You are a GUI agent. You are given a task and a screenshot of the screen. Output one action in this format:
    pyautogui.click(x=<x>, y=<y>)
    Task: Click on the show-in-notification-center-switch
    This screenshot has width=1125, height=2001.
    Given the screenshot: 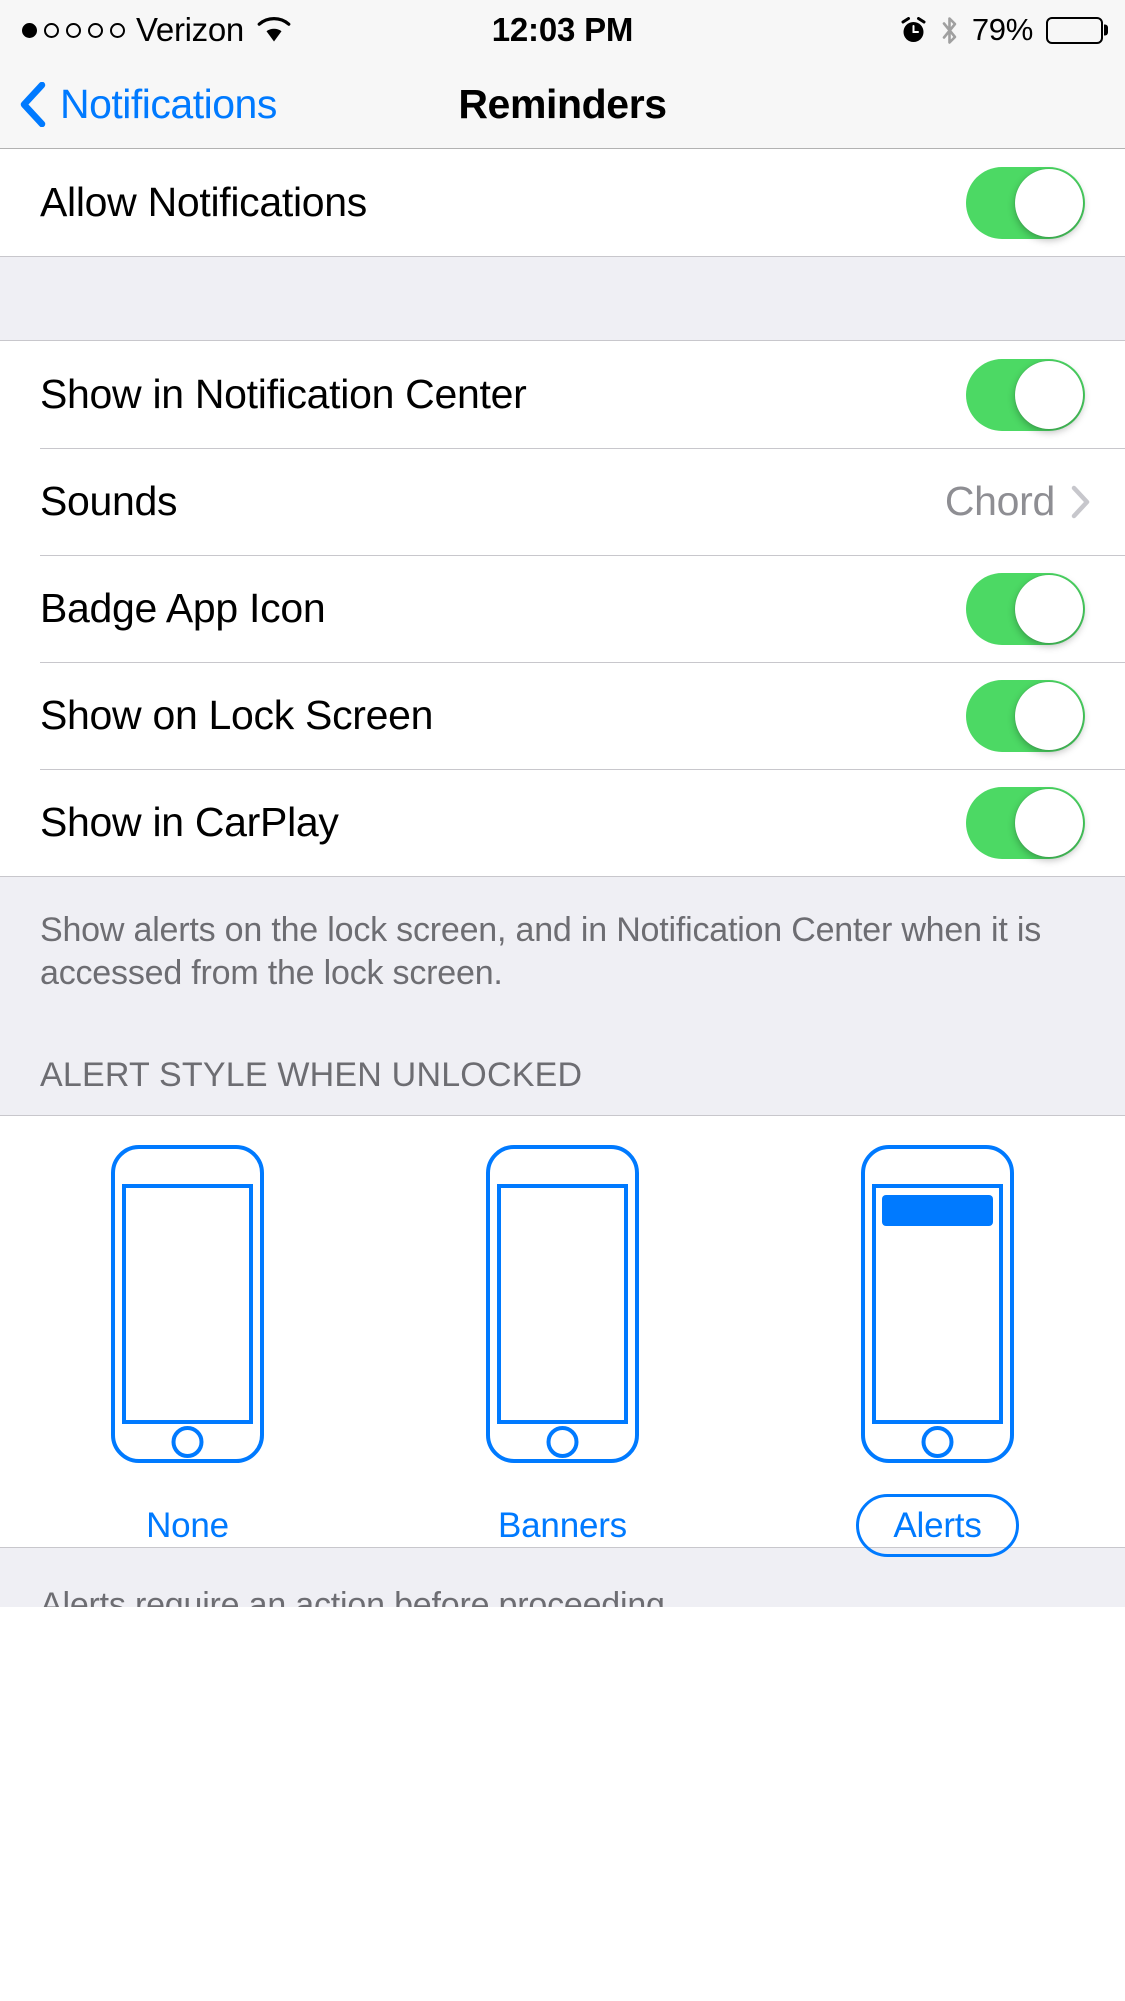 What is the action you would take?
    pyautogui.click(x=1025, y=394)
    